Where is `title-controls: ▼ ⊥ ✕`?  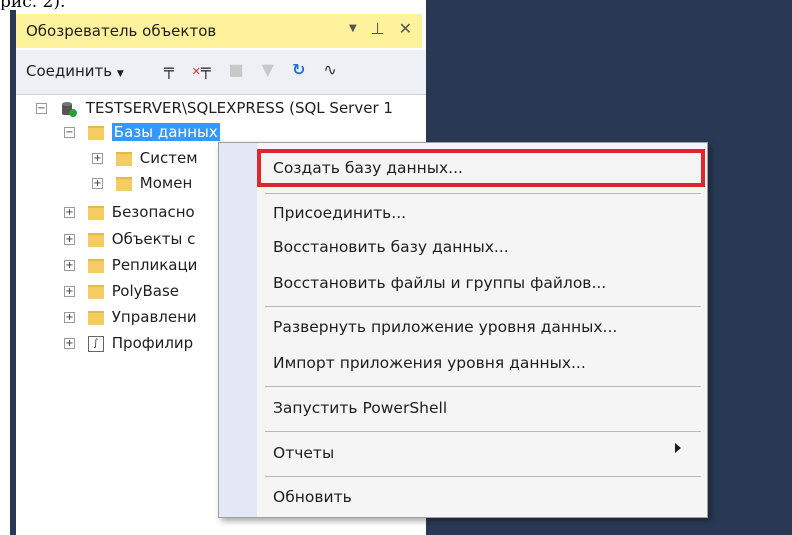 title-controls: ▼ ⊥ ✕ is located at coordinates (380, 28).